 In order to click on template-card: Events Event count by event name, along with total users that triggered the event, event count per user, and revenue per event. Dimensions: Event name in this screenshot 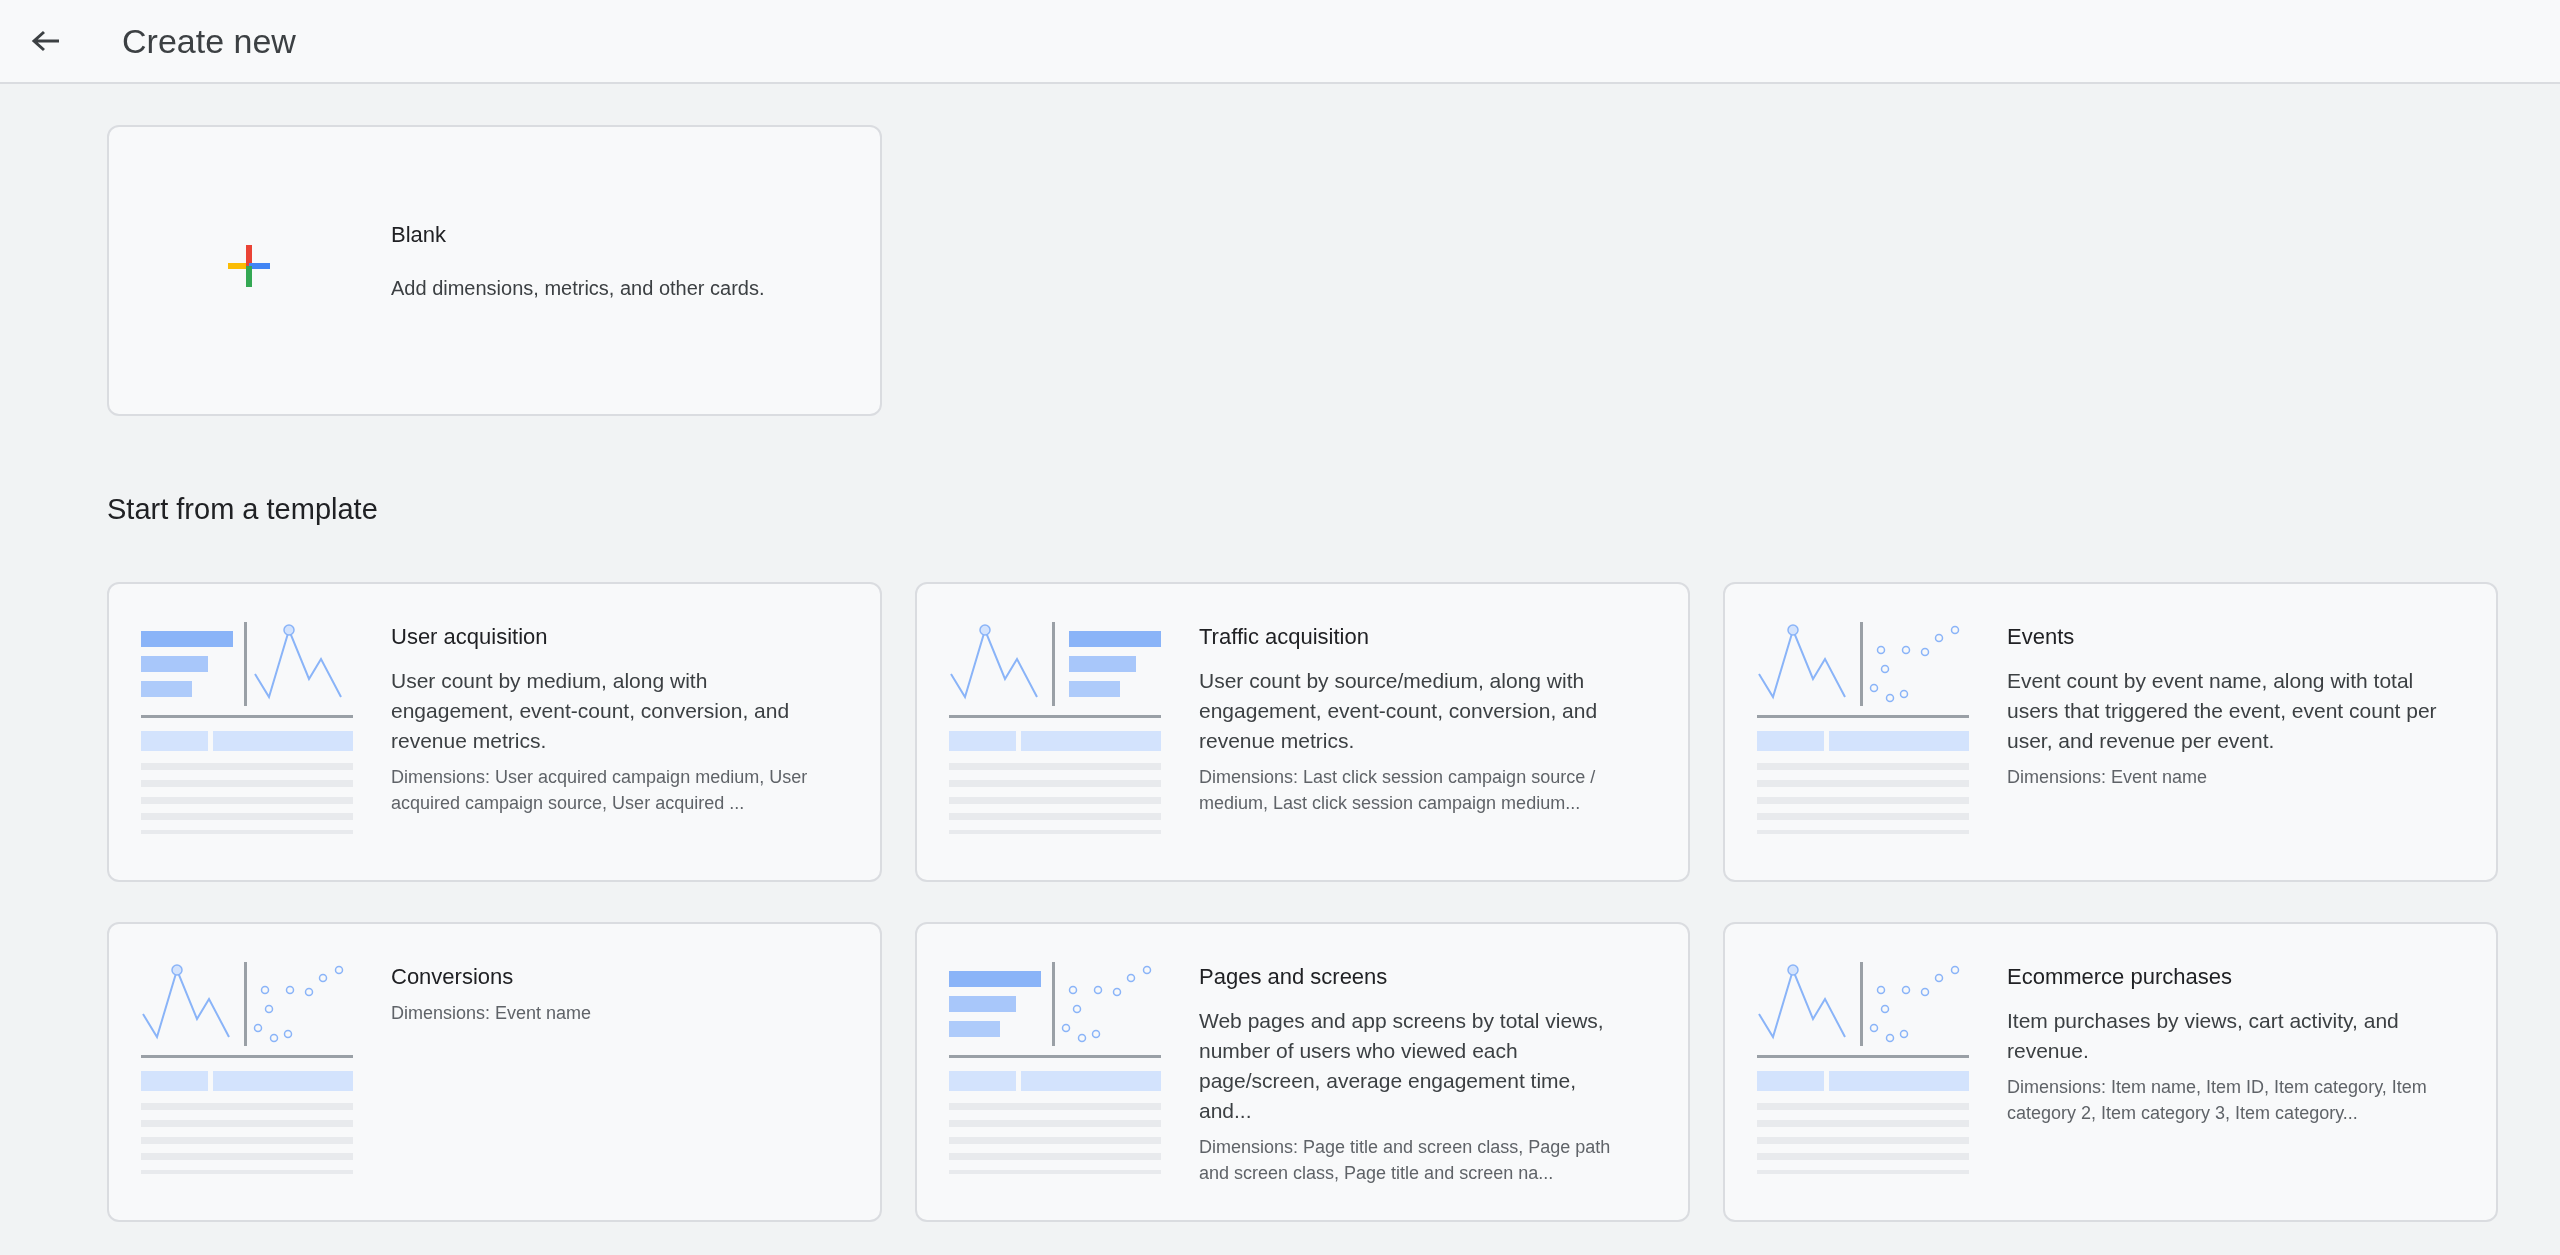, I will do `click(2110, 731)`.